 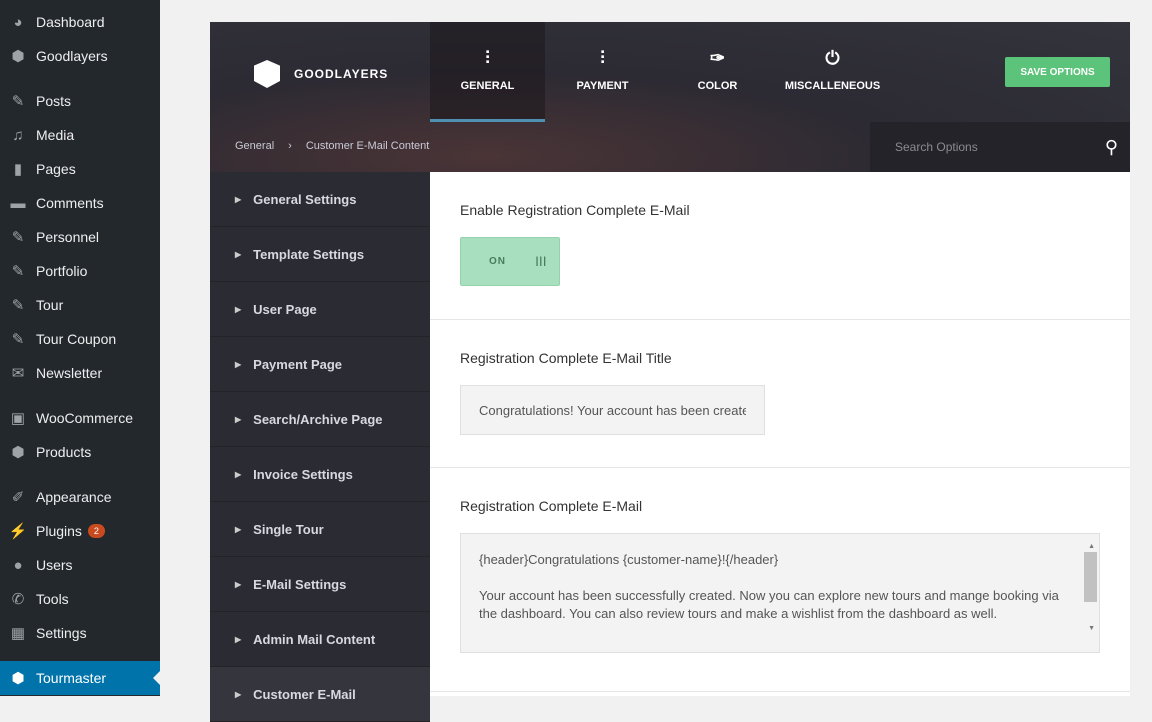 What do you see at coordinates (69, 373) in the screenshot?
I see `menu-label: Newsletter` at bounding box center [69, 373].